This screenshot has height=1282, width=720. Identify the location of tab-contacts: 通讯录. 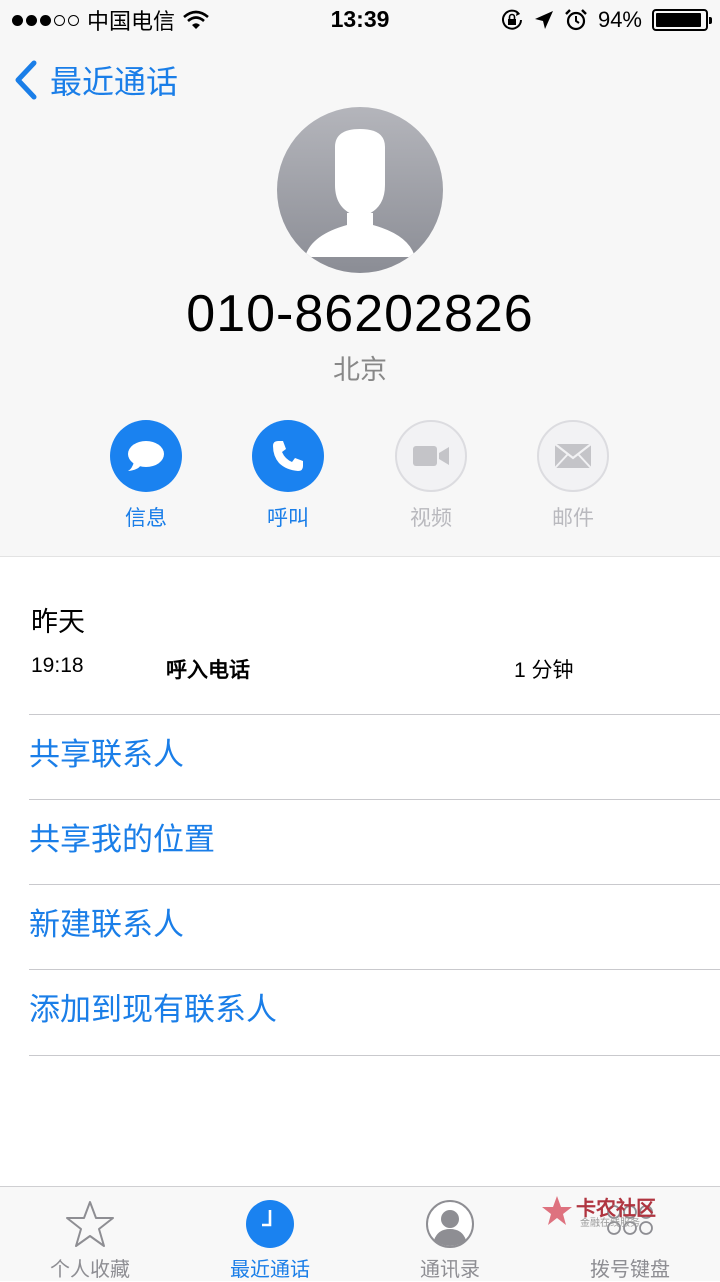
(450, 1234).